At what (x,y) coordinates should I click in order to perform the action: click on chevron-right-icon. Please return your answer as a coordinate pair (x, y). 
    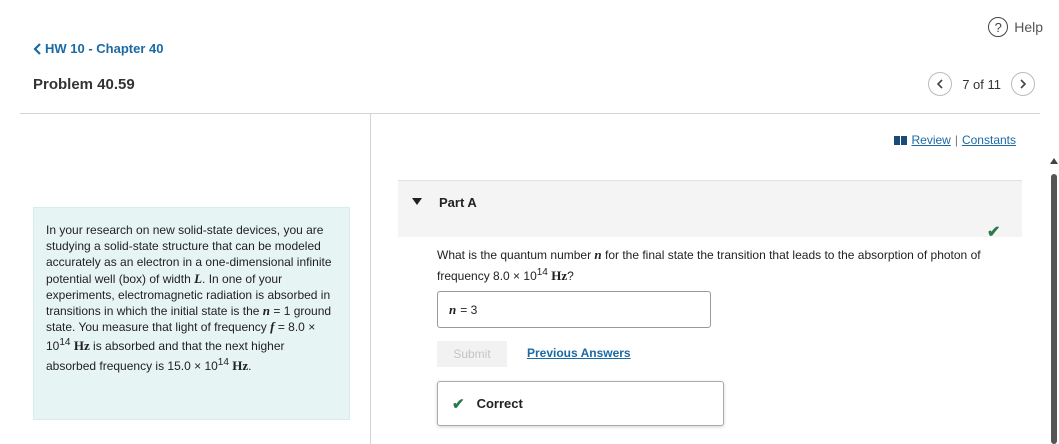
    Looking at the image, I should click on (1023, 84).